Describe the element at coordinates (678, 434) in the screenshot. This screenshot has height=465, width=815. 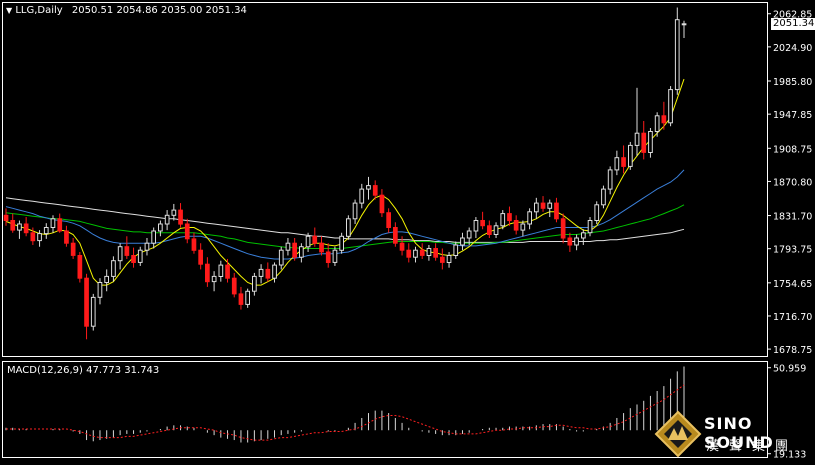
I see `diamond-logo-icon` at that location.